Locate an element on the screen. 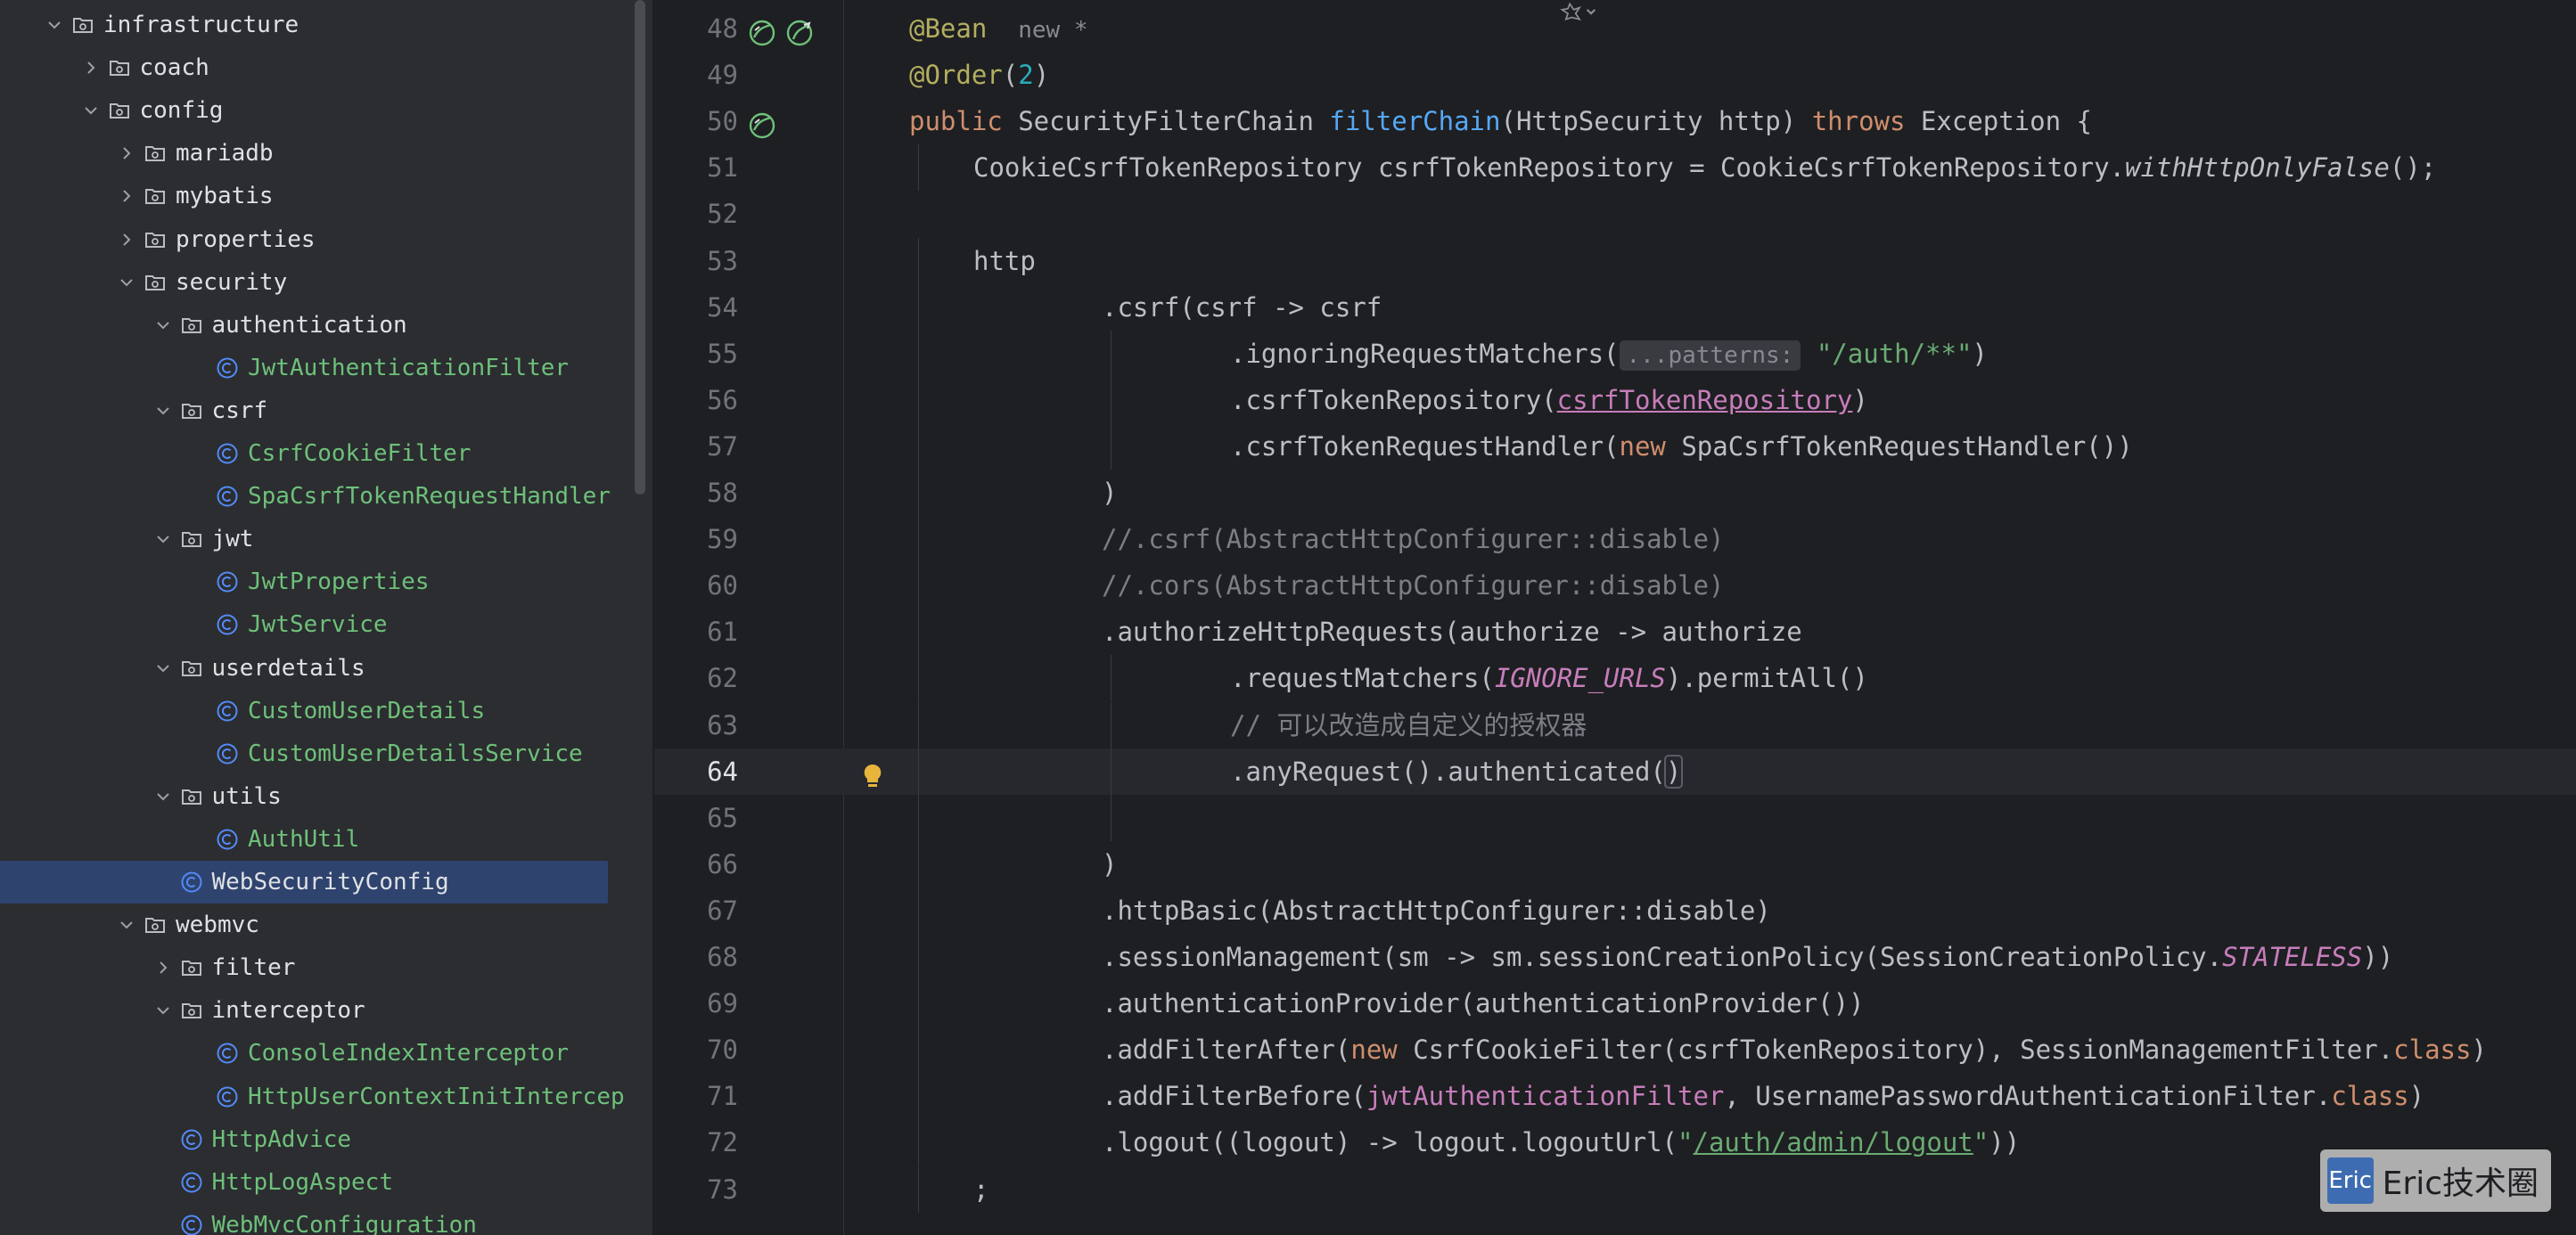  code-line-63: 63 // 可以改造成自定义的授权器 is located at coordinates (1615, 725).